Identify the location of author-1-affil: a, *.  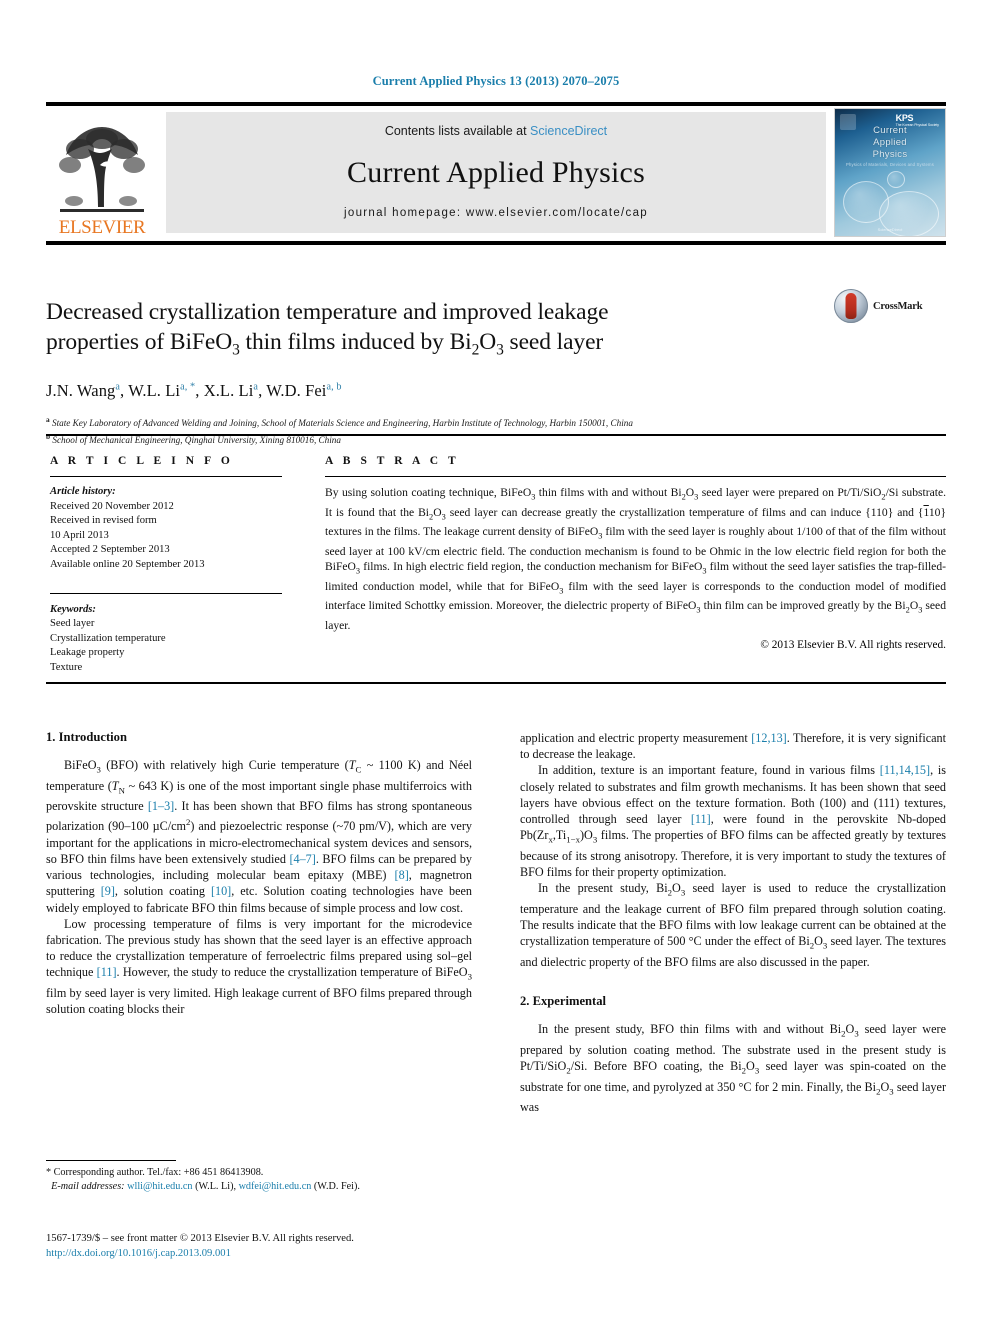
(187, 387).